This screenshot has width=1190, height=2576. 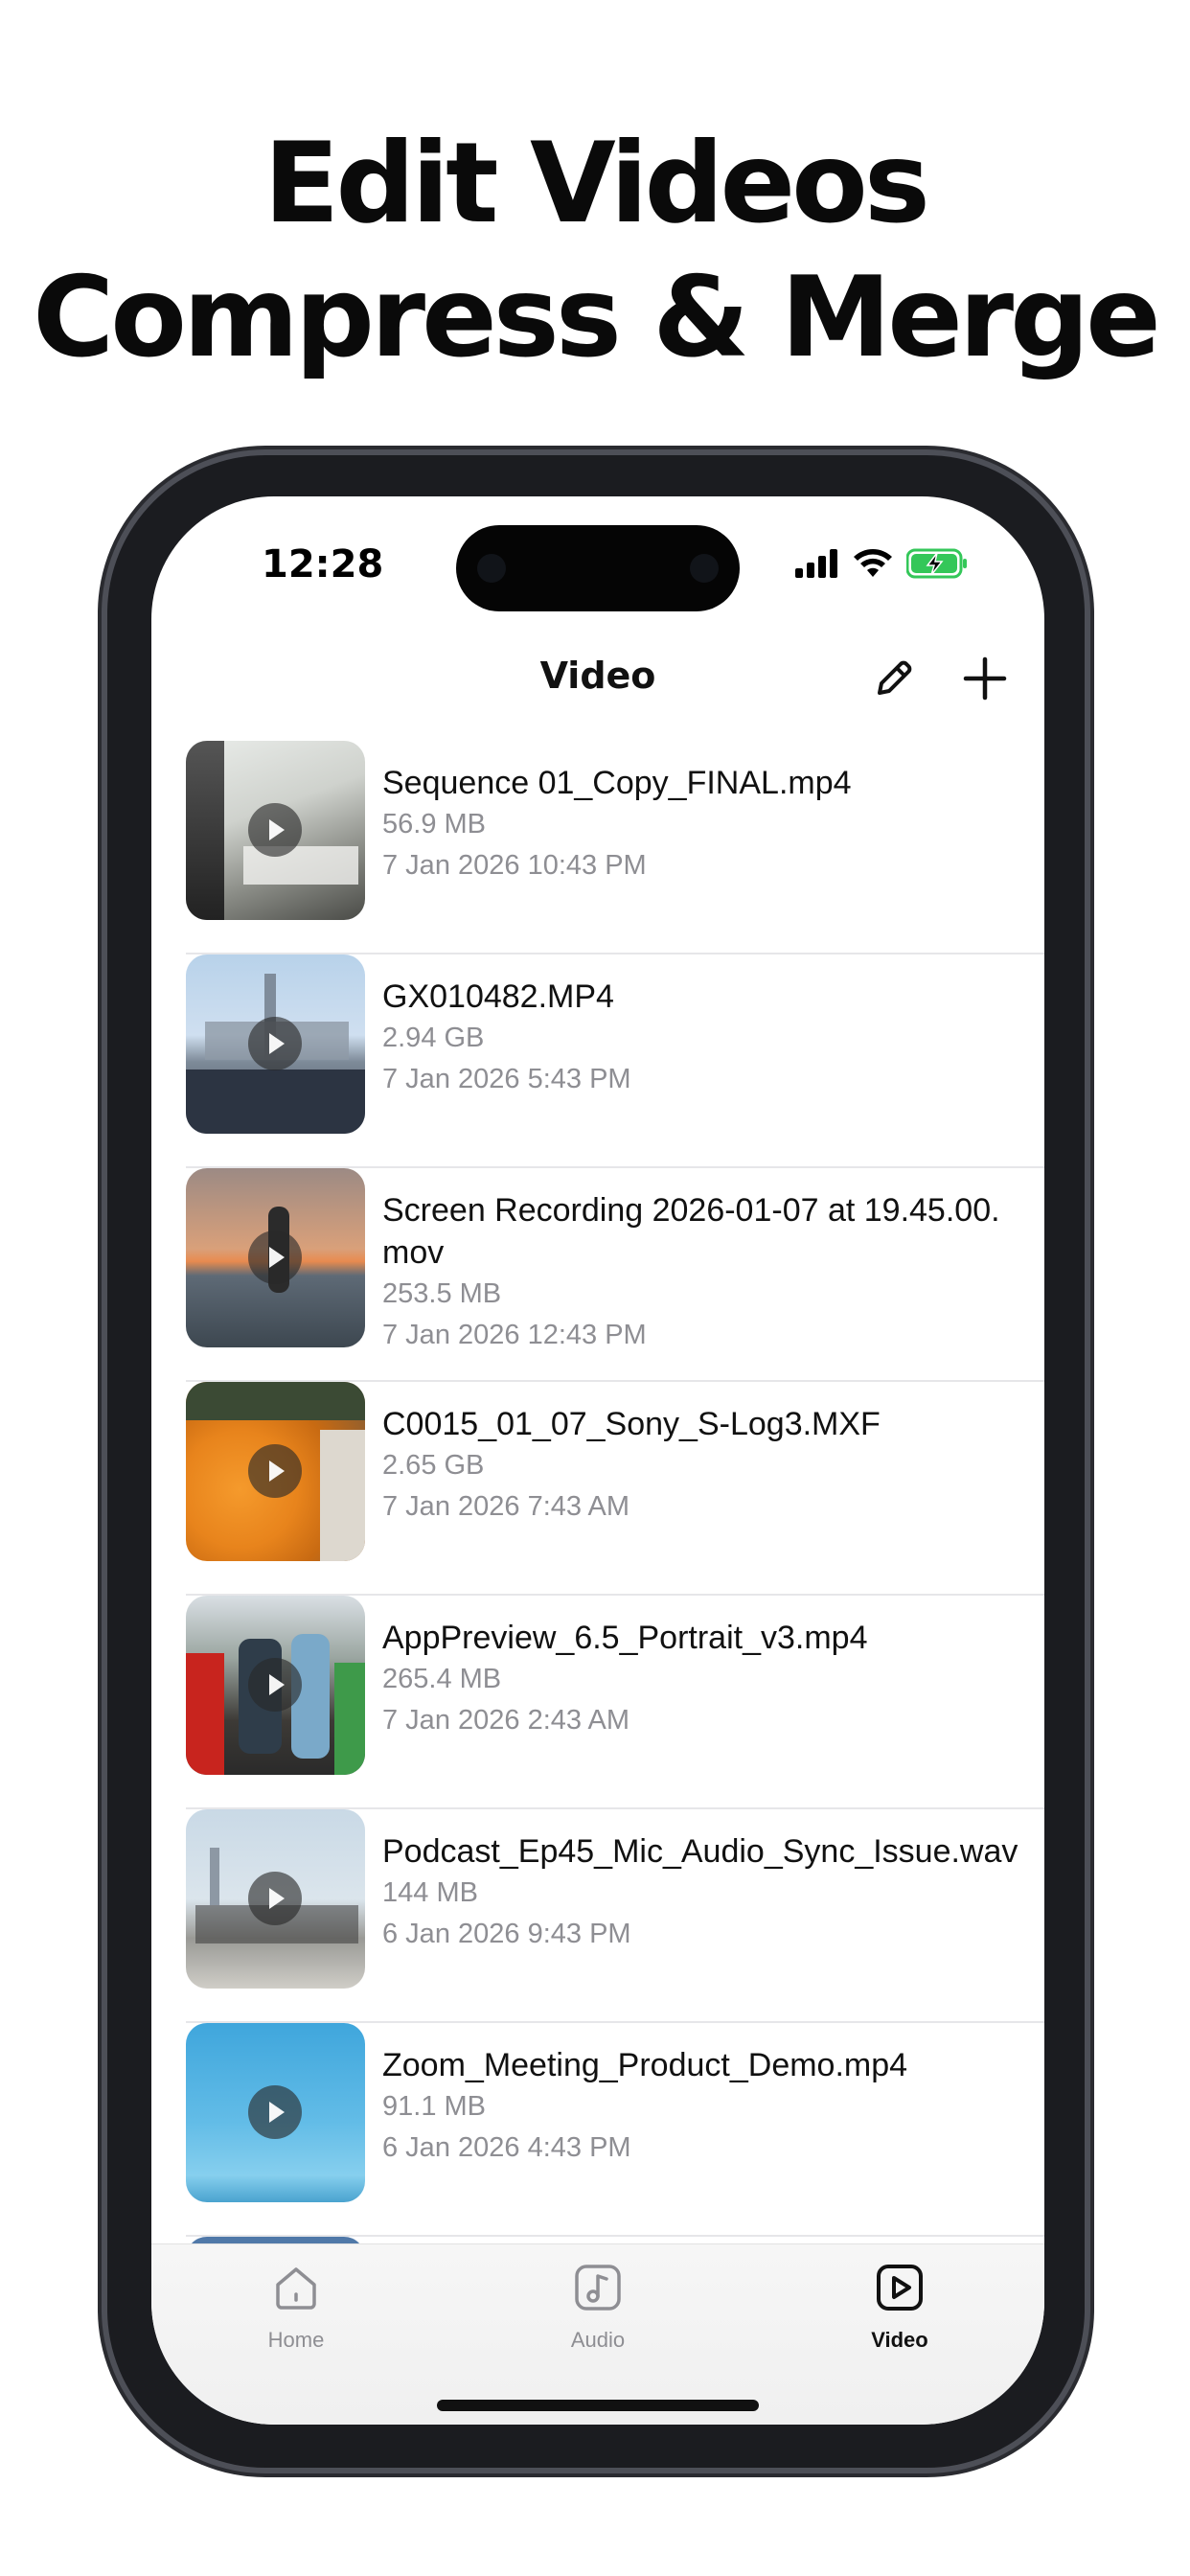 I want to click on status-icons, so click(x=882, y=563).